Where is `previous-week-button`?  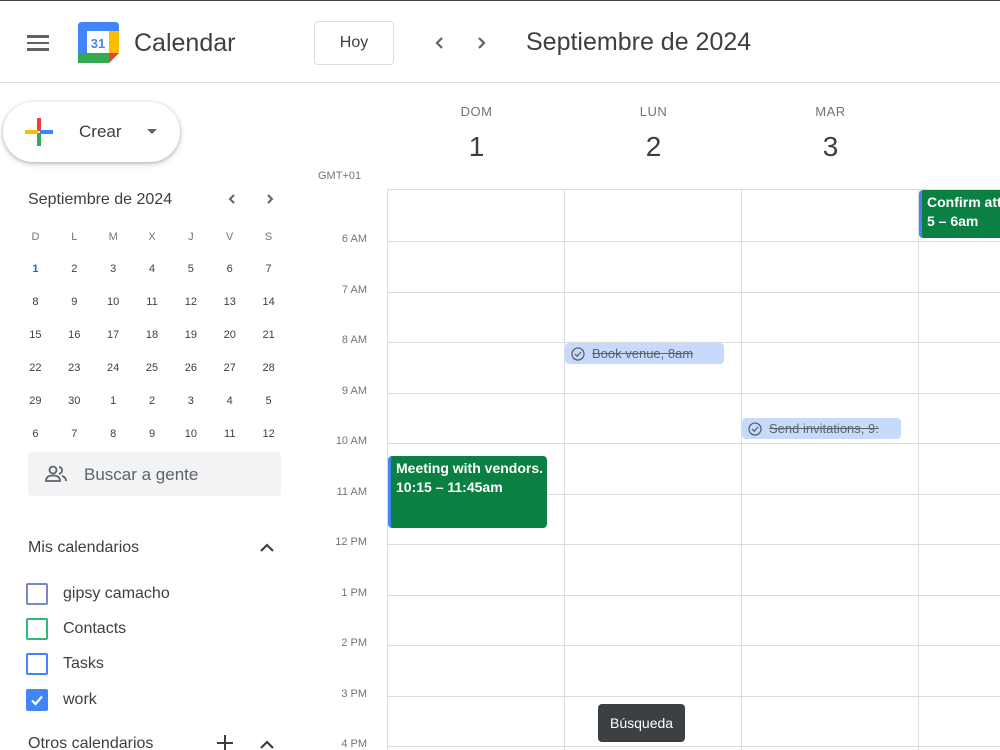 previous-week-button is located at coordinates (440, 43).